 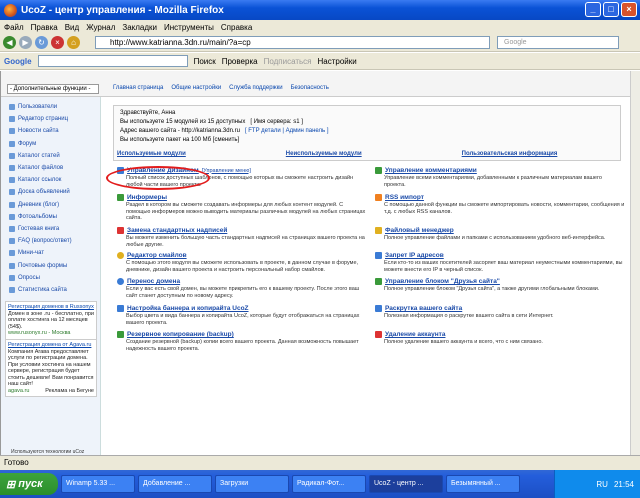 I want to click on ad2-title-link: Регистрация домена от Agava.ru, so click(x=49, y=345).